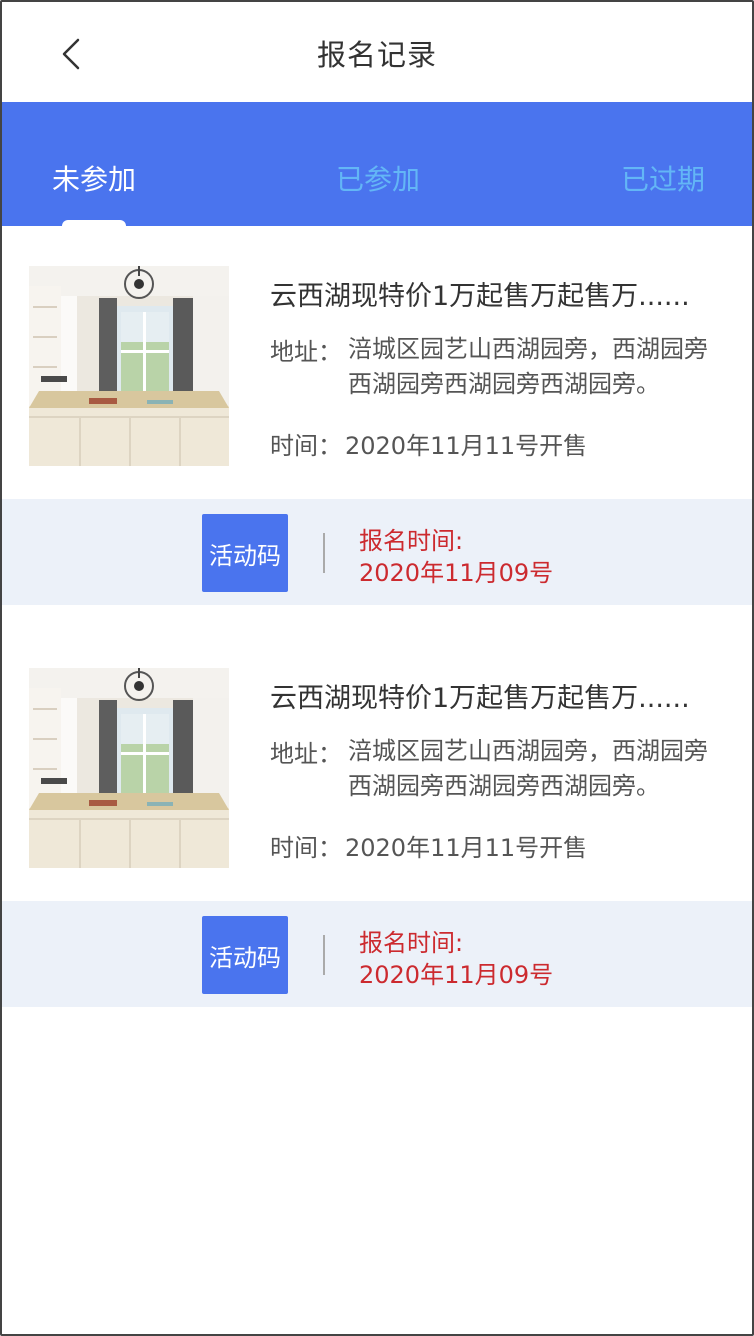  I want to click on tab-attended: 已参加, so click(378, 178).